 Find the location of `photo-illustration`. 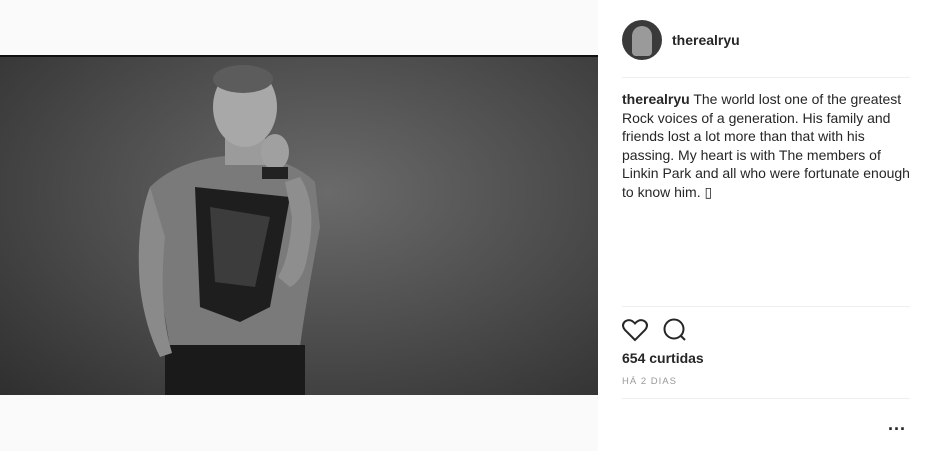

photo-illustration is located at coordinates (229, 230).